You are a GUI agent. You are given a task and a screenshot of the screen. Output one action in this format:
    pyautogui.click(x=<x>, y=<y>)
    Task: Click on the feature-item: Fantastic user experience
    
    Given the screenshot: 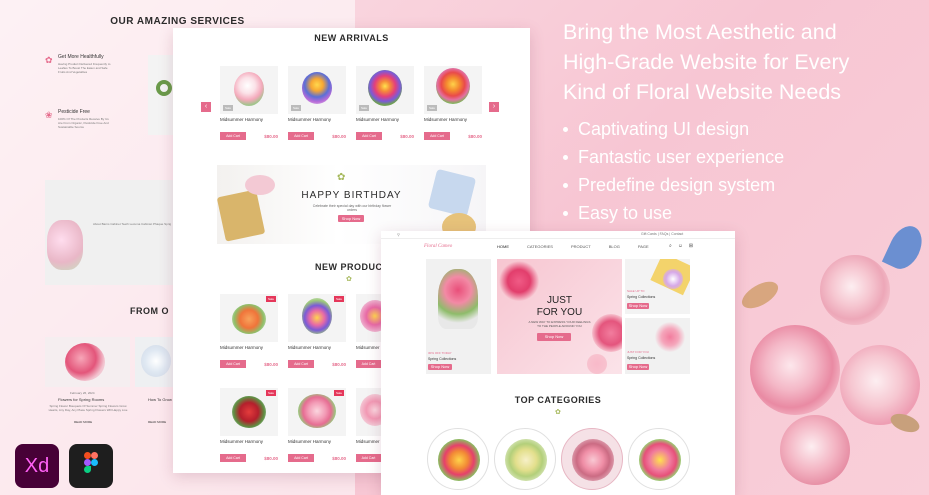 What is the action you would take?
    pyautogui.click(x=713, y=157)
    